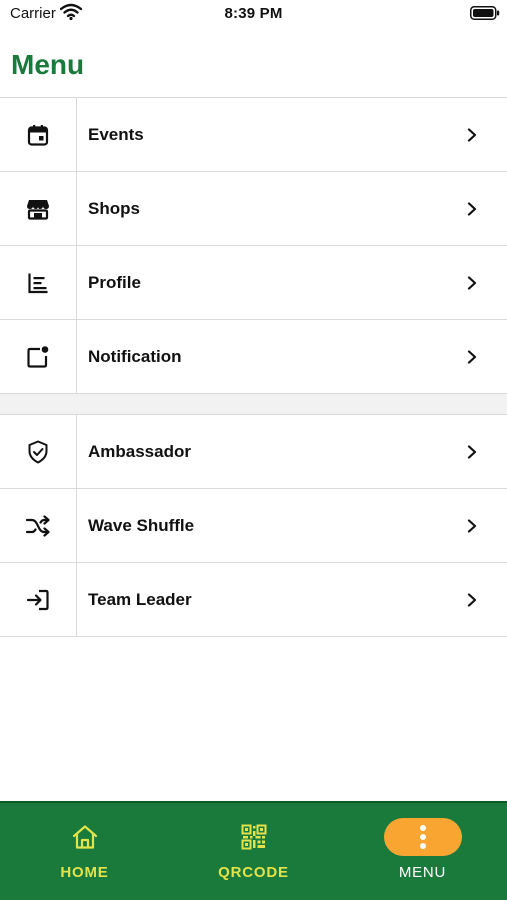 This screenshot has height=902, width=507. I want to click on shuffle-icon, so click(37, 525).